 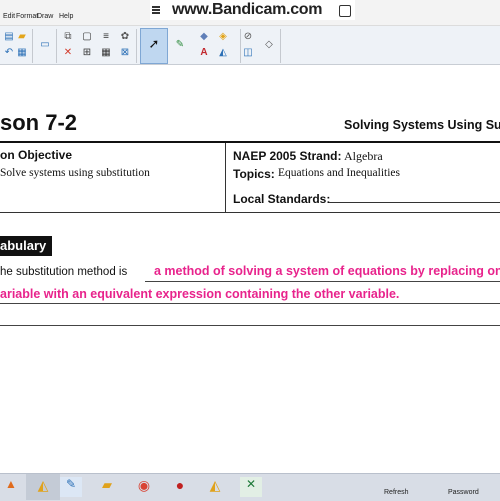 What do you see at coordinates (248, 37) in the screenshot?
I see `attach-icon: ⊘` at bounding box center [248, 37].